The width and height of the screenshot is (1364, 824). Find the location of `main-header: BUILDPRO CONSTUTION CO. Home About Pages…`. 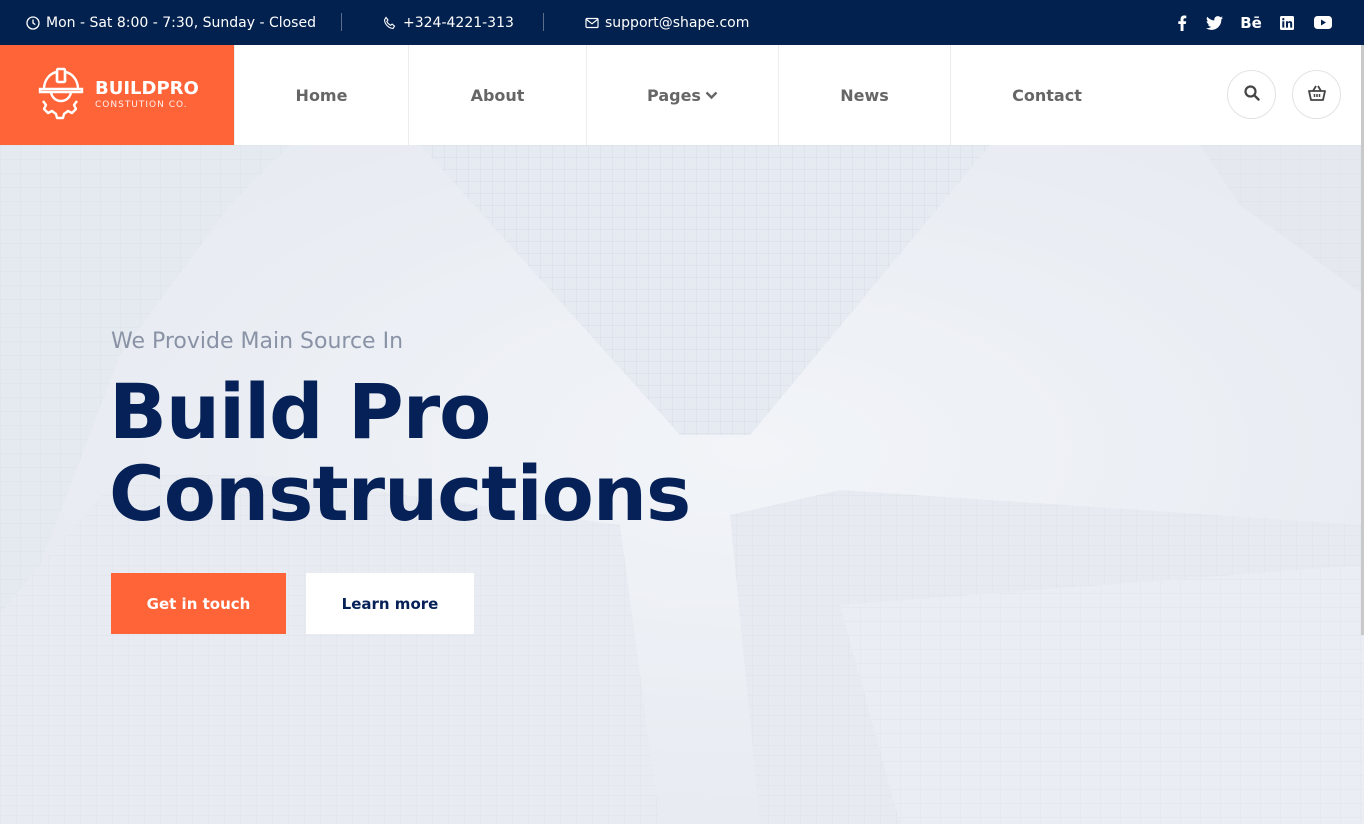

main-header: BUILDPRO CONSTUTION CO. Home About Pages… is located at coordinates (682, 95).